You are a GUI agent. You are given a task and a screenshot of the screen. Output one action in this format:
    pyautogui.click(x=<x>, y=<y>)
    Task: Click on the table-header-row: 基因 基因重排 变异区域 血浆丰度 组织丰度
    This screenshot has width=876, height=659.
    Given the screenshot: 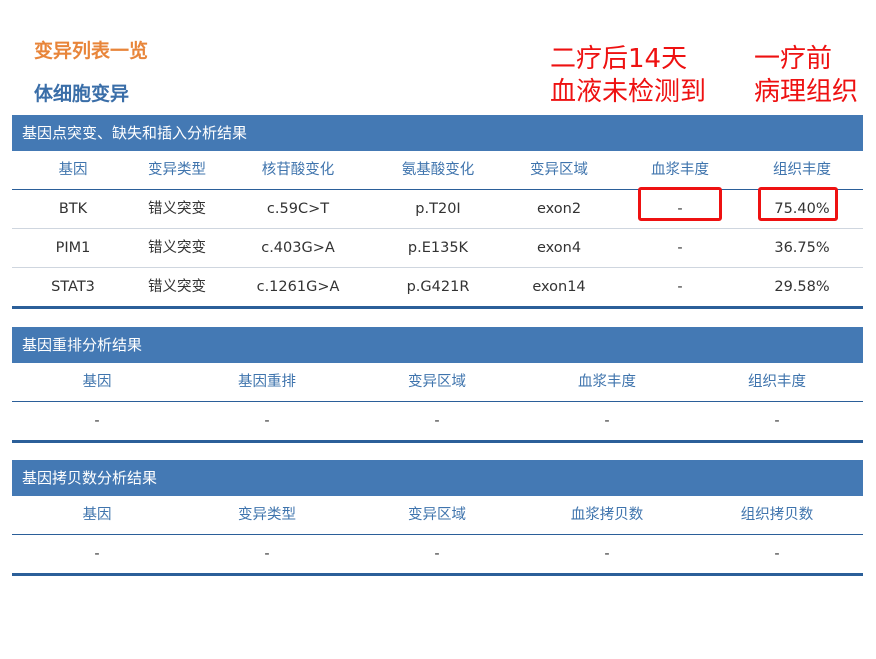 What is the action you would take?
    pyautogui.click(x=437, y=382)
    